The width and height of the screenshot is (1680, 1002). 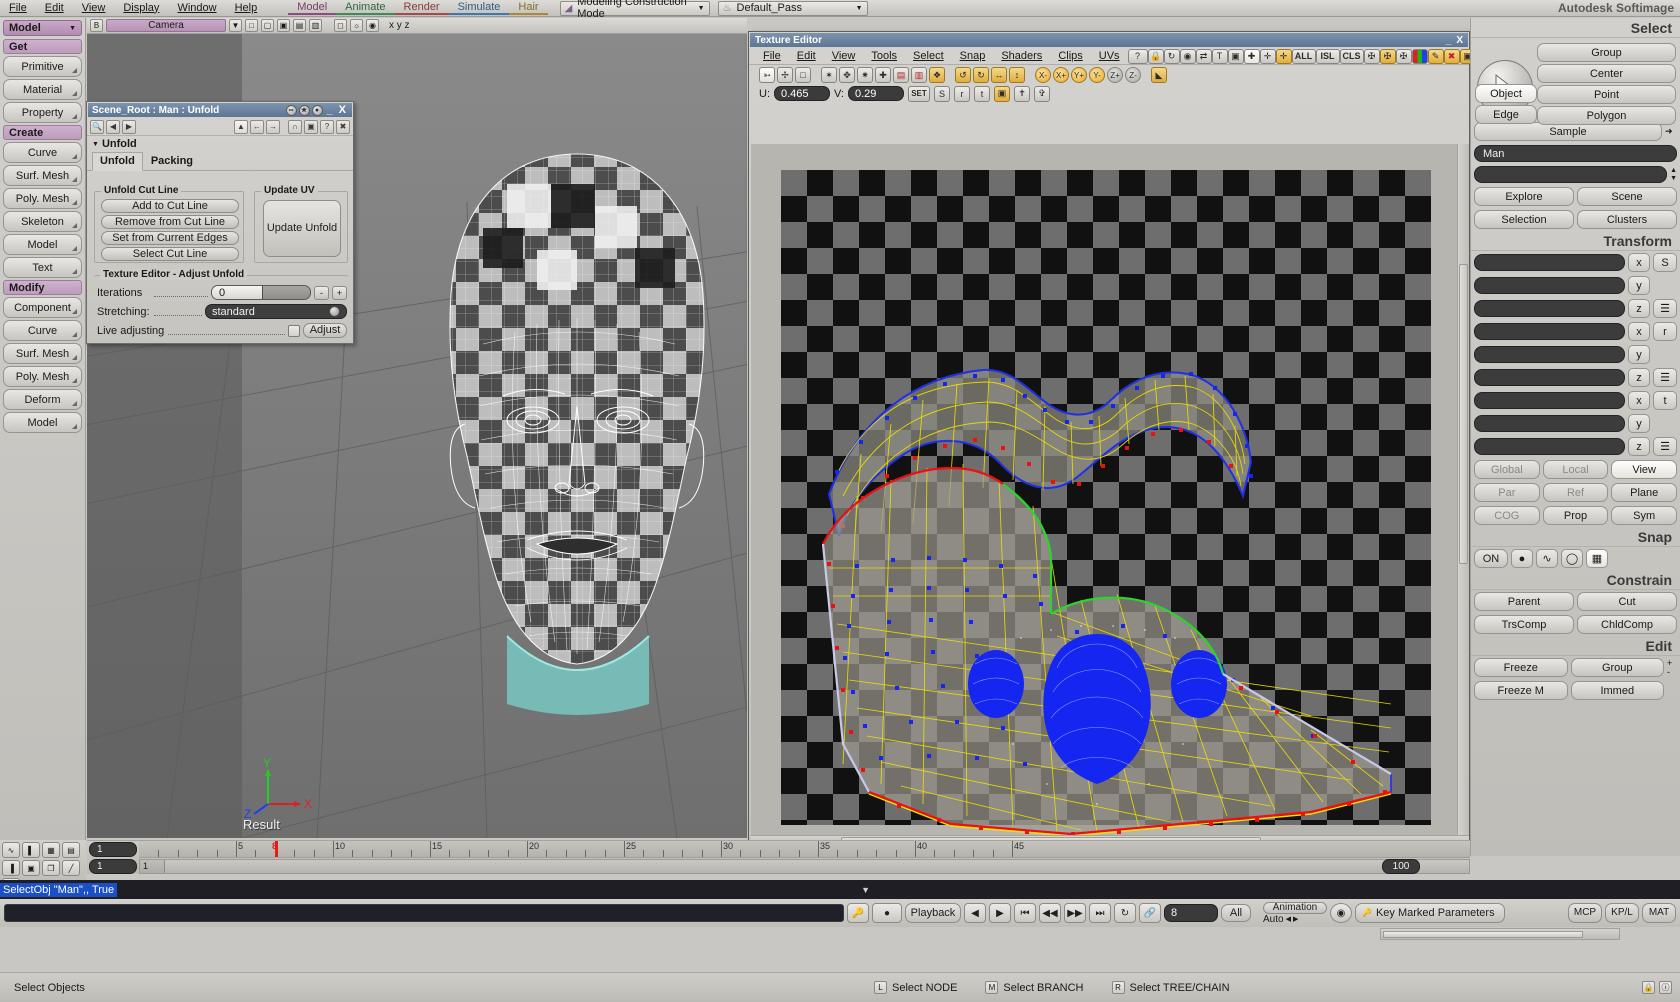 I want to click on uv-hide-icon: ✎, so click(x=1435, y=56).